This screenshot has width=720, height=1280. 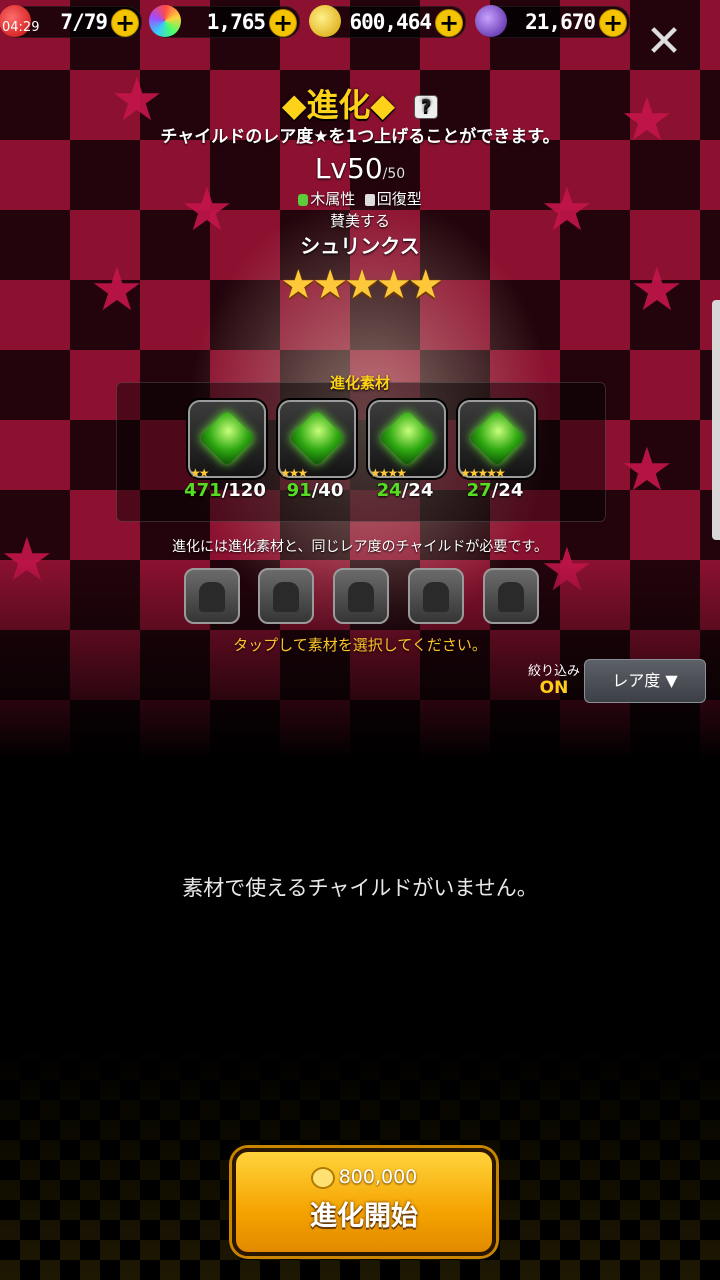 What do you see at coordinates (322, 1177) in the screenshot?
I see `gold-coin-icon` at bounding box center [322, 1177].